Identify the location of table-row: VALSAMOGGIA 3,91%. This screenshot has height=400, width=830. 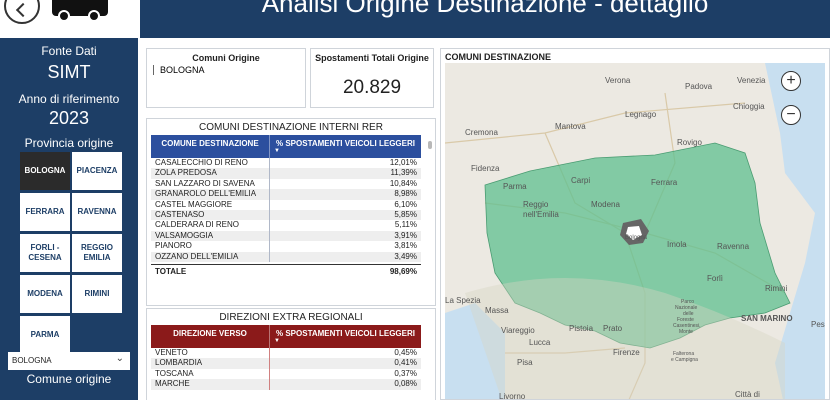
(286, 236).